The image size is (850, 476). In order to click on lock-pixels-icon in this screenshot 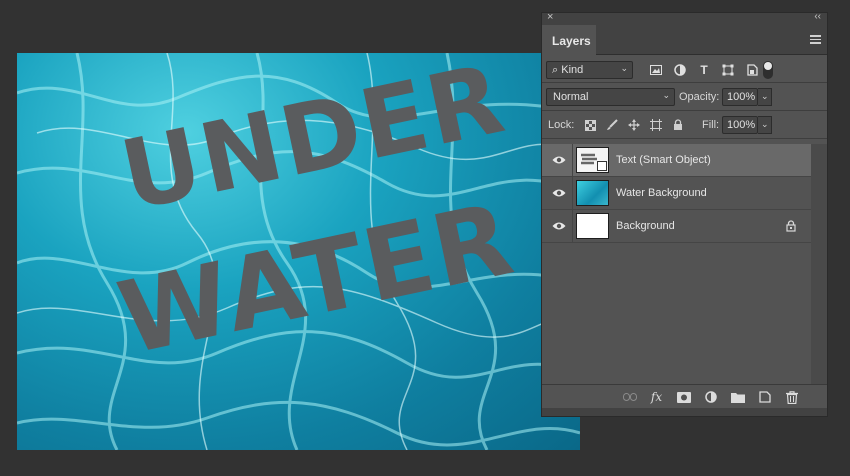, I will do `click(612, 125)`.